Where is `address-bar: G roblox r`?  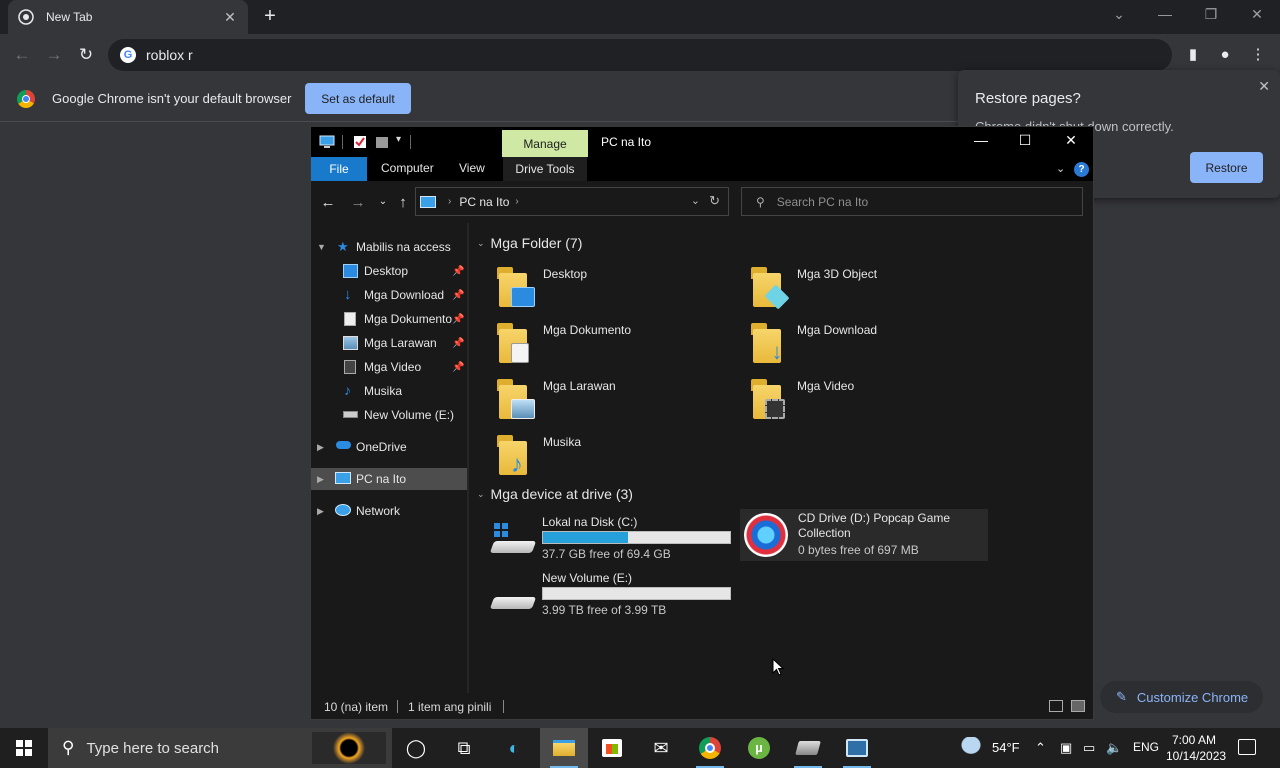 address-bar: G roblox r is located at coordinates (640, 55).